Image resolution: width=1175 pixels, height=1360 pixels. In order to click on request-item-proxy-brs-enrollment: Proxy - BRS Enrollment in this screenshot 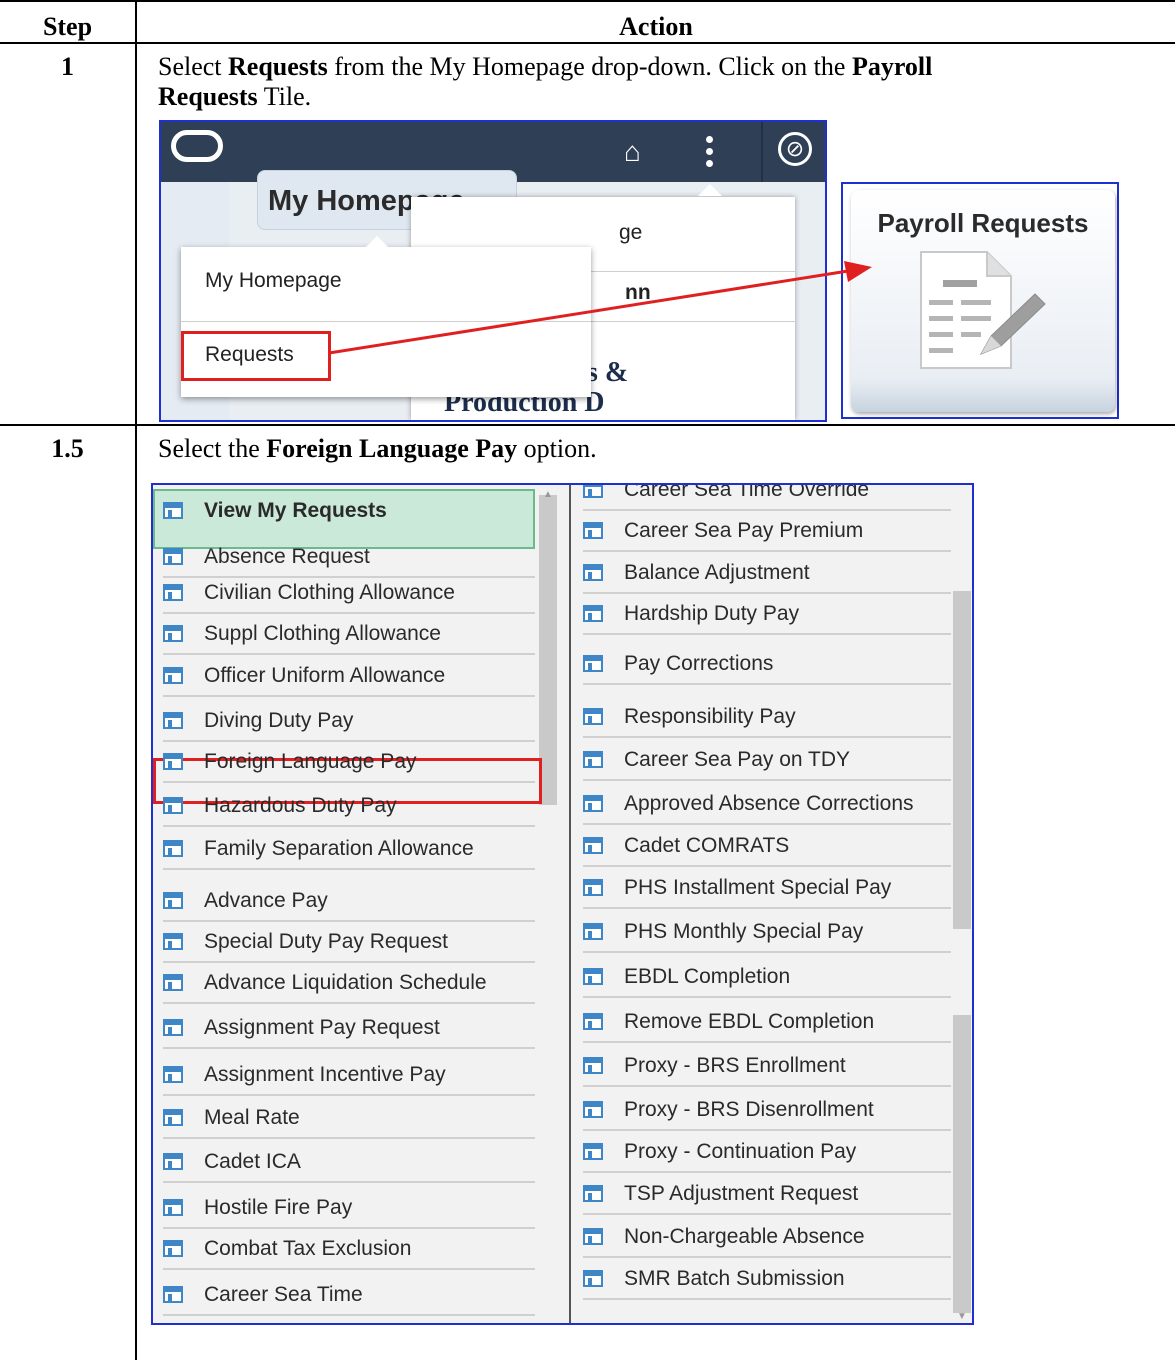, I will do `click(767, 1066)`.